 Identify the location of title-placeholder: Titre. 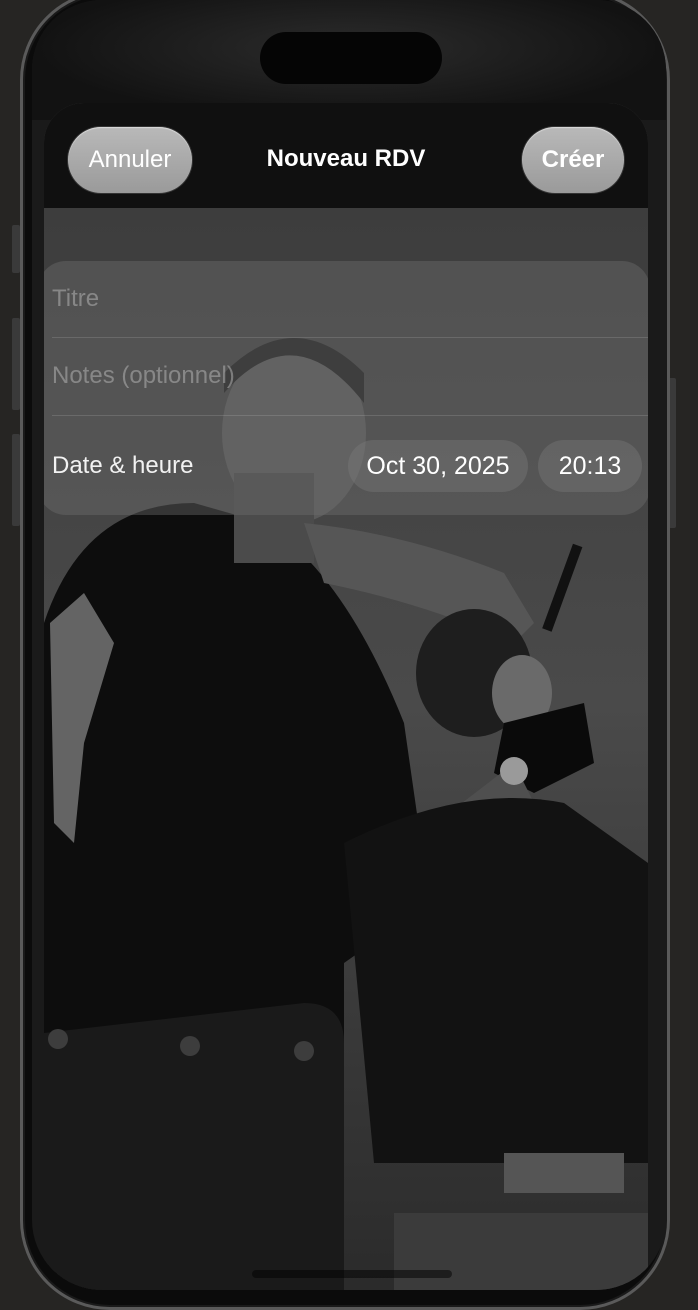
(76, 298).